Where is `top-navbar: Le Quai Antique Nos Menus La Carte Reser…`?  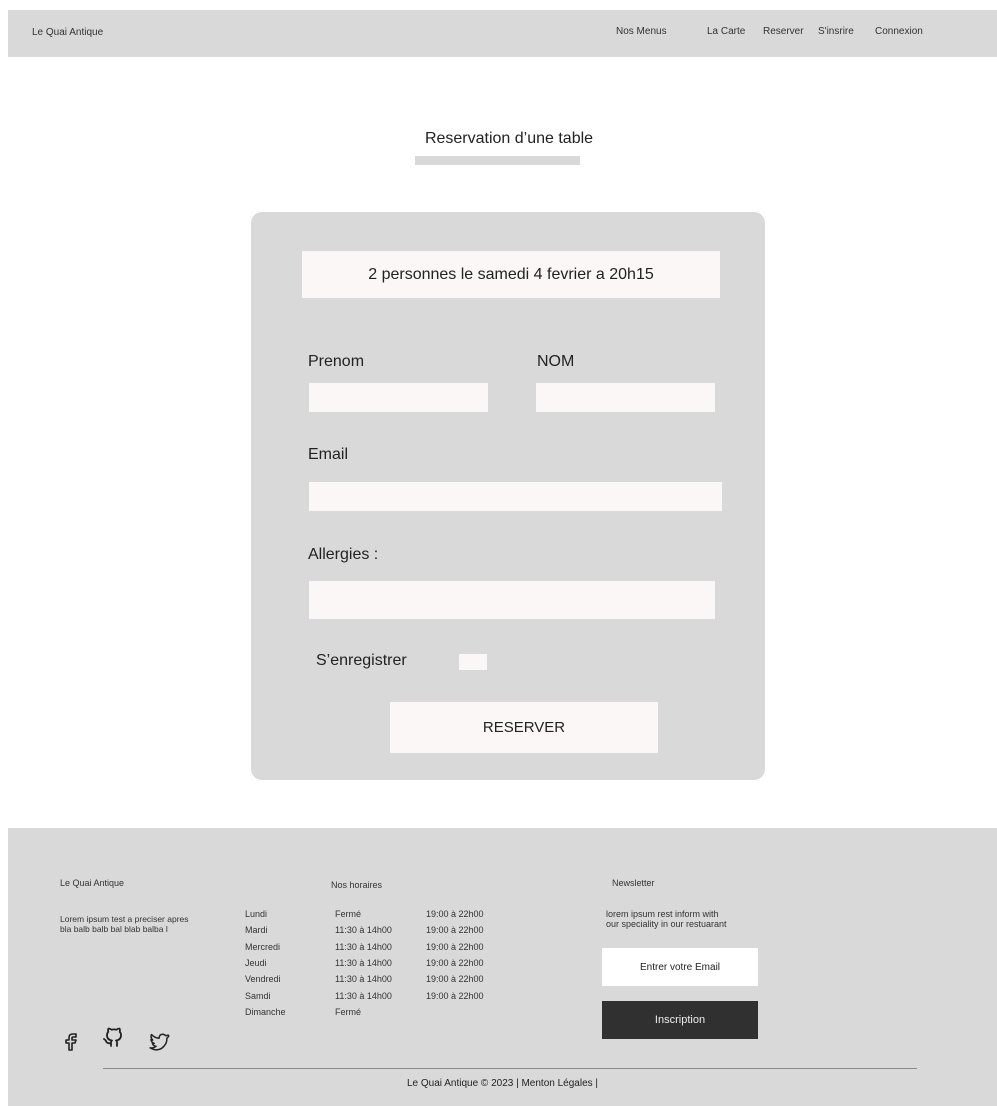
top-navbar: Le Quai Antique Nos Menus La Carte Reser… is located at coordinates (502, 33).